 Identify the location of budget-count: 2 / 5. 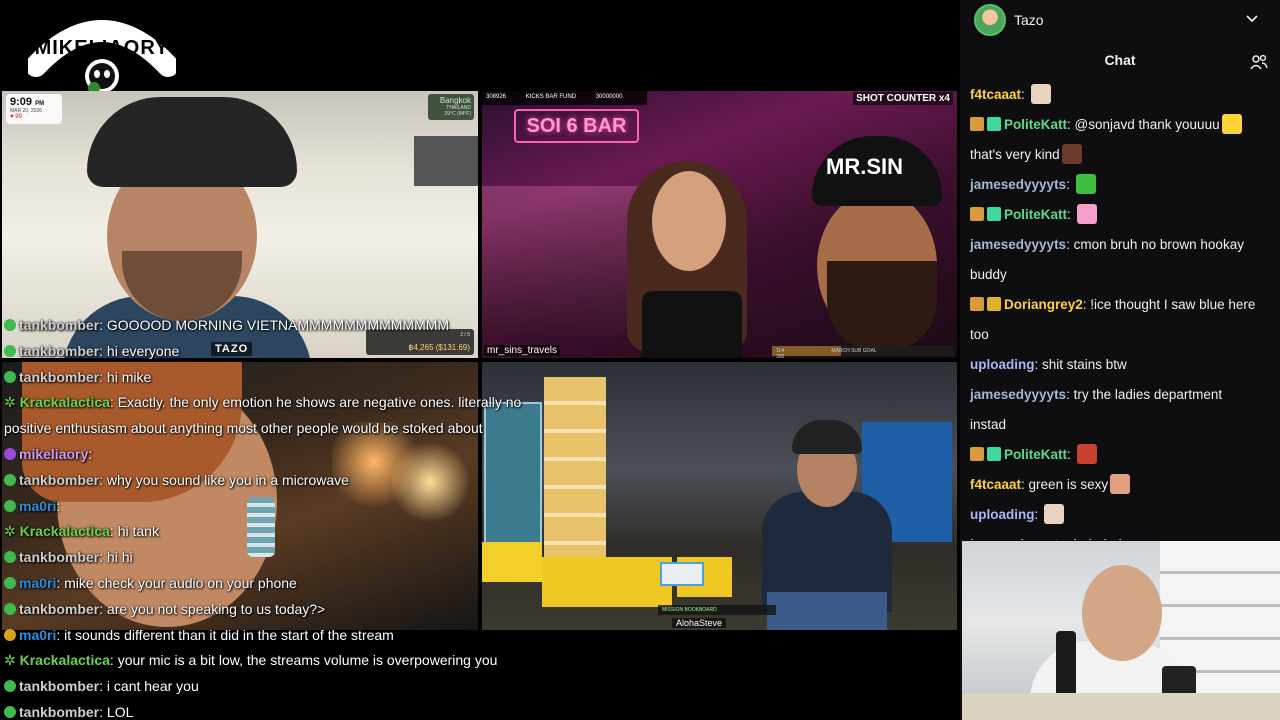
(465, 335).